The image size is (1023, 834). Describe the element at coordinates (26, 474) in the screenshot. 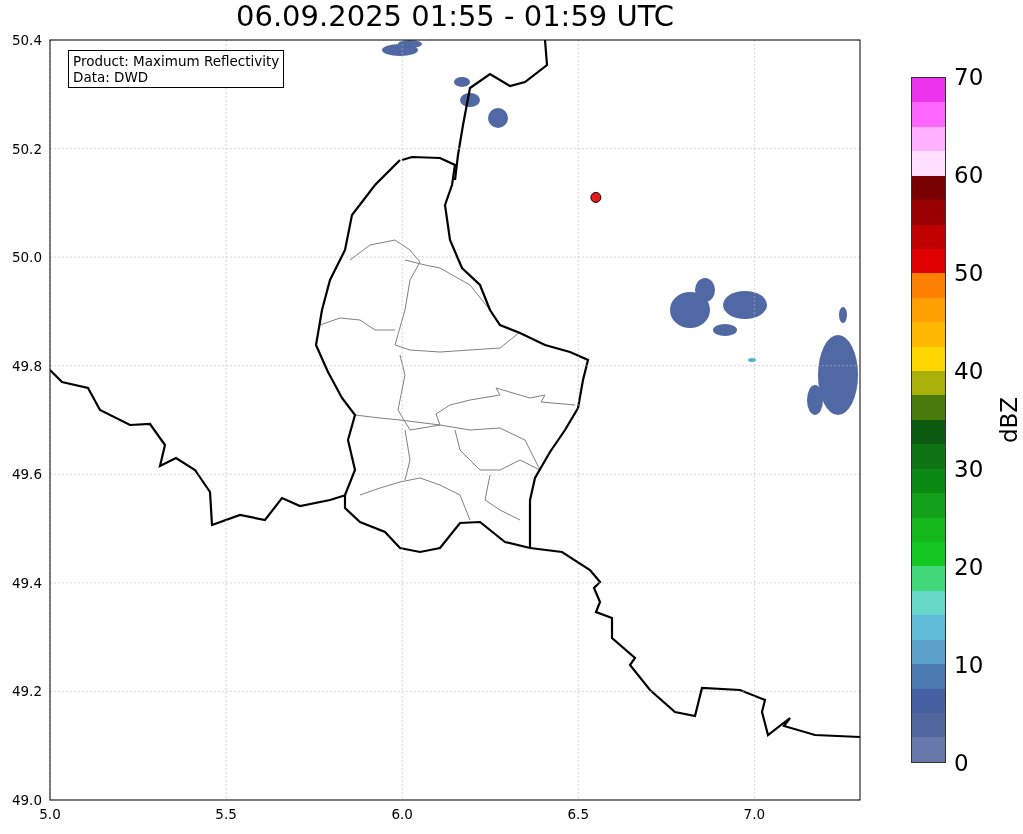

I see `axis-tick-label: 49.6` at that location.